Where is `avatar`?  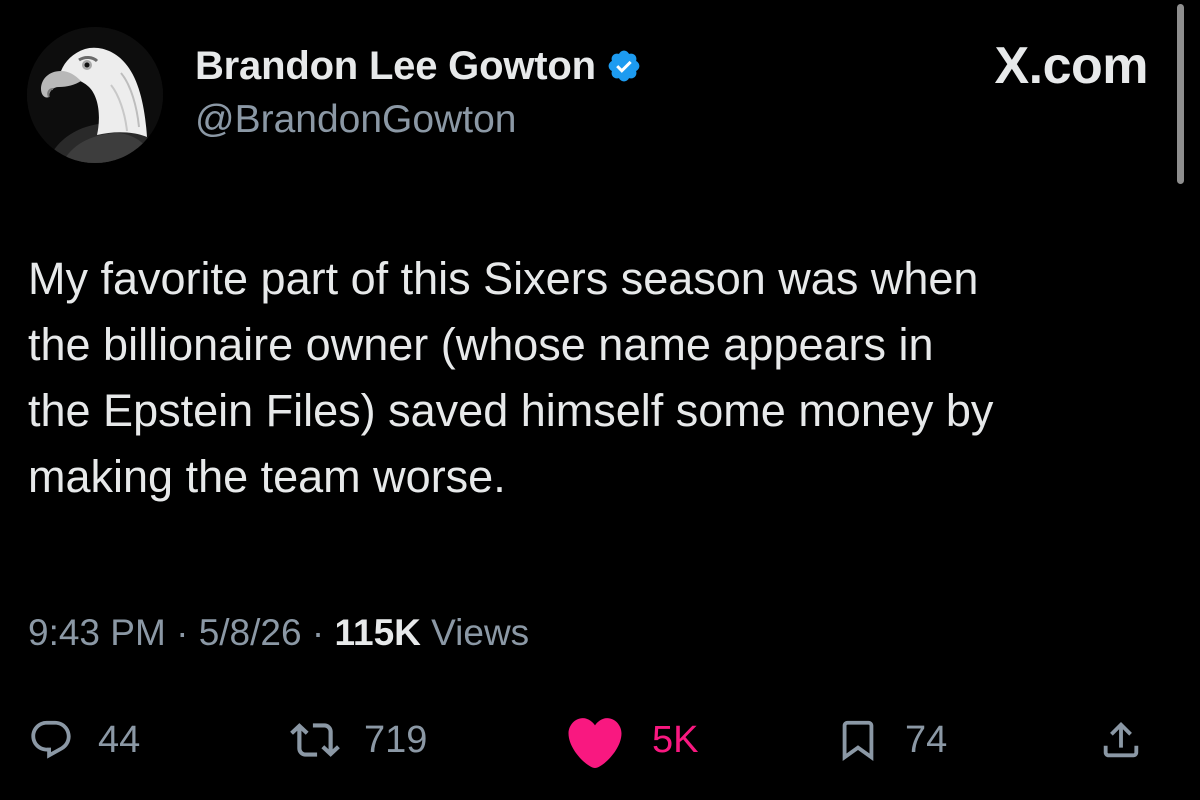 avatar is located at coordinates (95, 95).